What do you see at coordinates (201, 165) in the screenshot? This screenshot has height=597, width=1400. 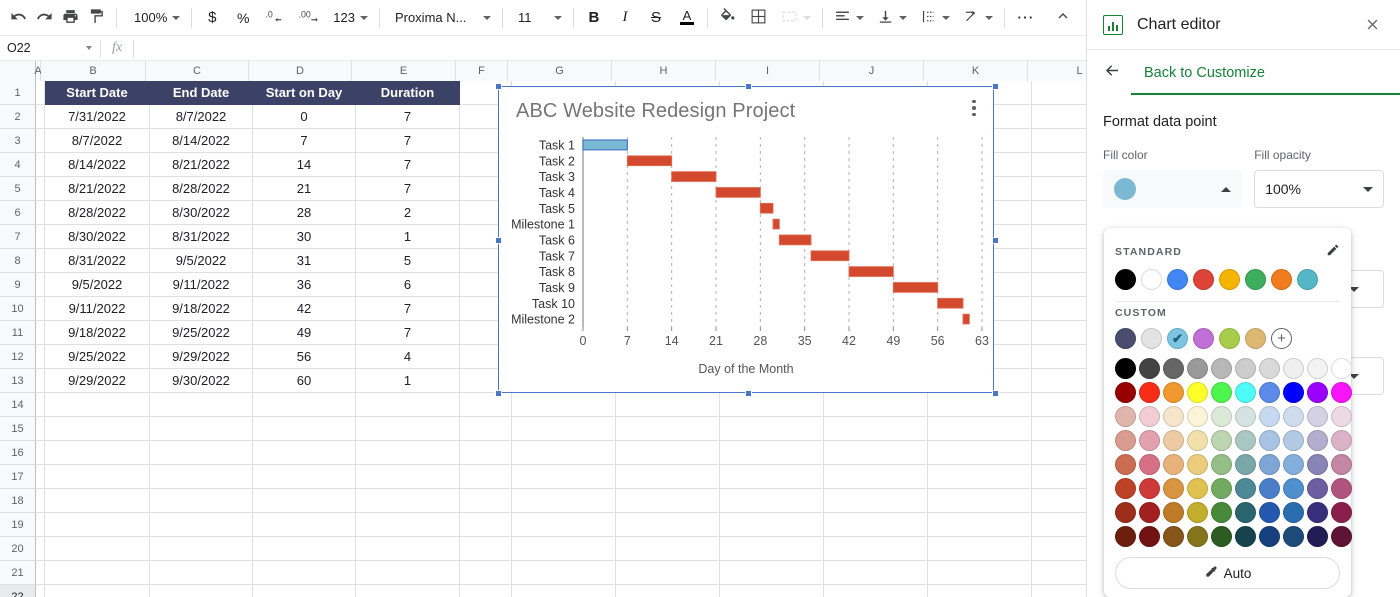 I see `cell-C4: 8/21/2022` at bounding box center [201, 165].